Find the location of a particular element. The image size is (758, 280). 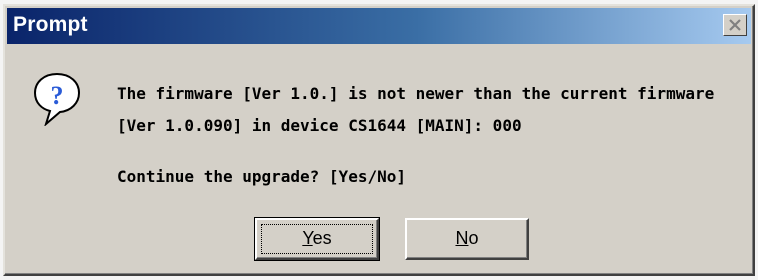

no-button: No is located at coordinates (467, 239).